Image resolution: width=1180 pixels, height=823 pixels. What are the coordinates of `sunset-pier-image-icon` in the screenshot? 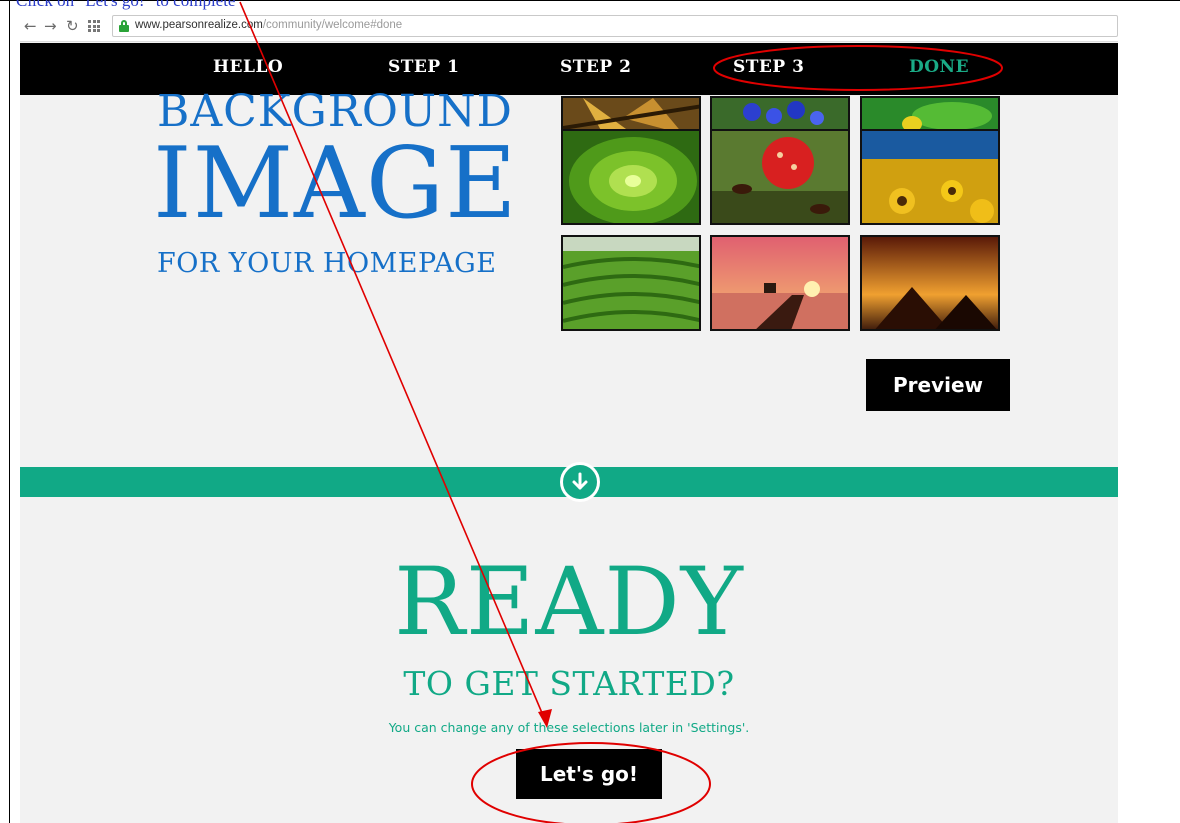 It's located at (780, 283).